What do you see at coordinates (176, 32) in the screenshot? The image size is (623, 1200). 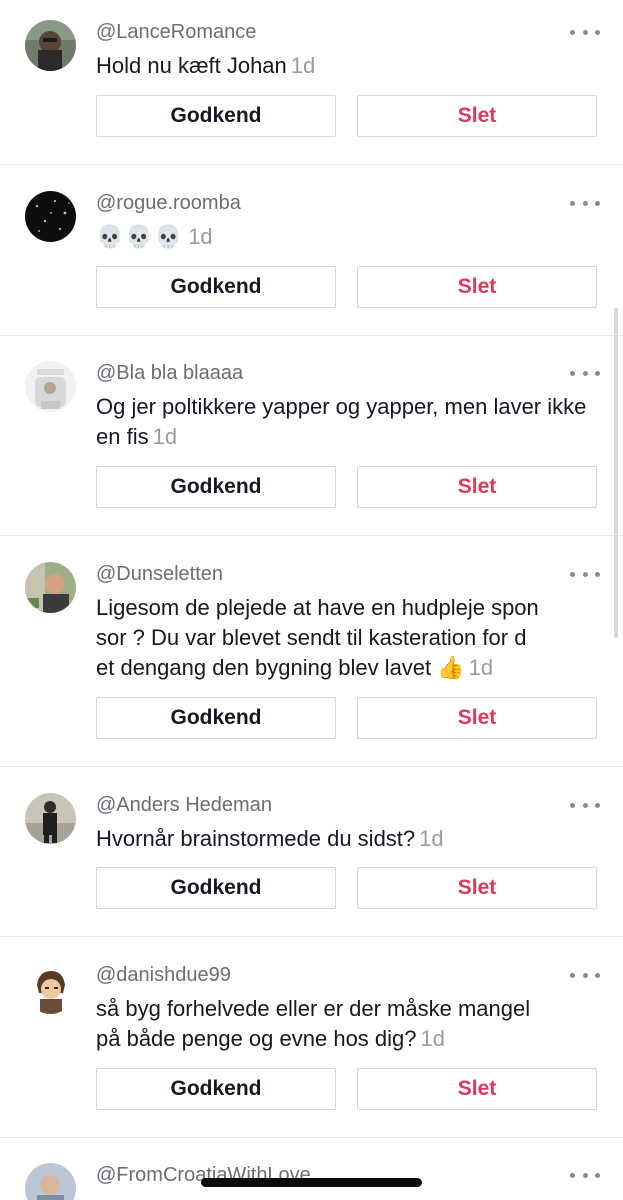 I see `comment-username: @LanceRomance` at bounding box center [176, 32].